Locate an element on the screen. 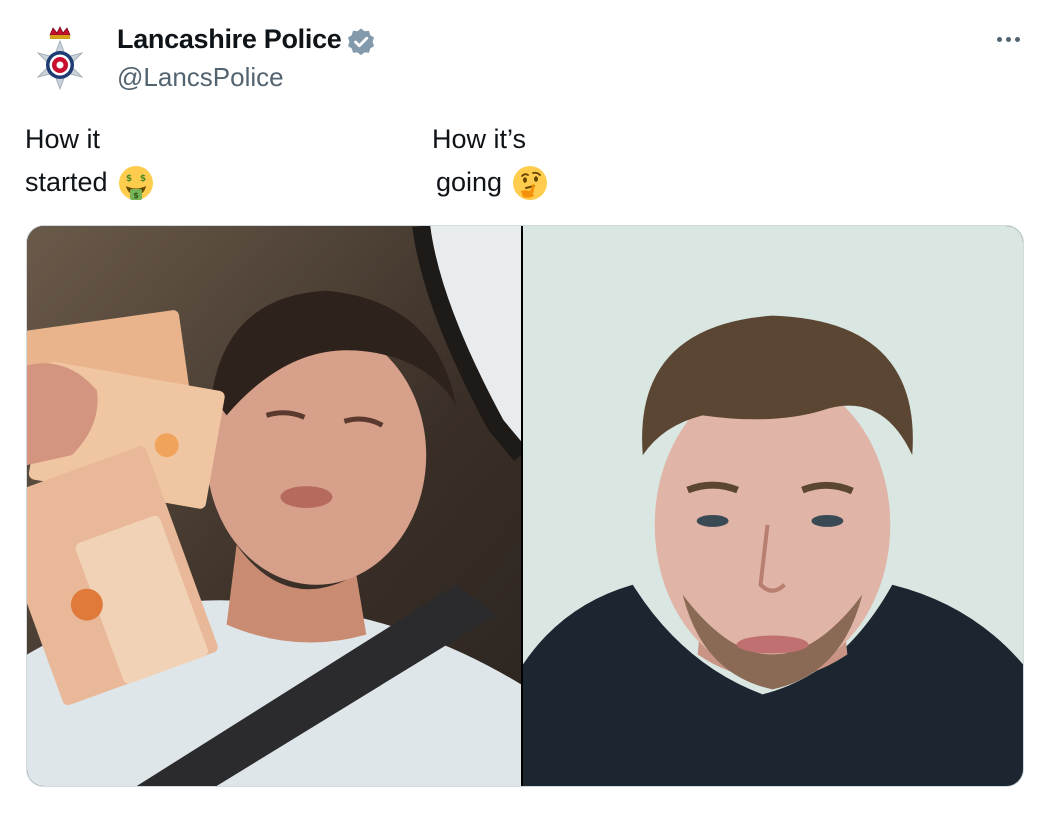 The width and height of the screenshot is (1050, 817). profile-avatar is located at coordinates (60, 58).